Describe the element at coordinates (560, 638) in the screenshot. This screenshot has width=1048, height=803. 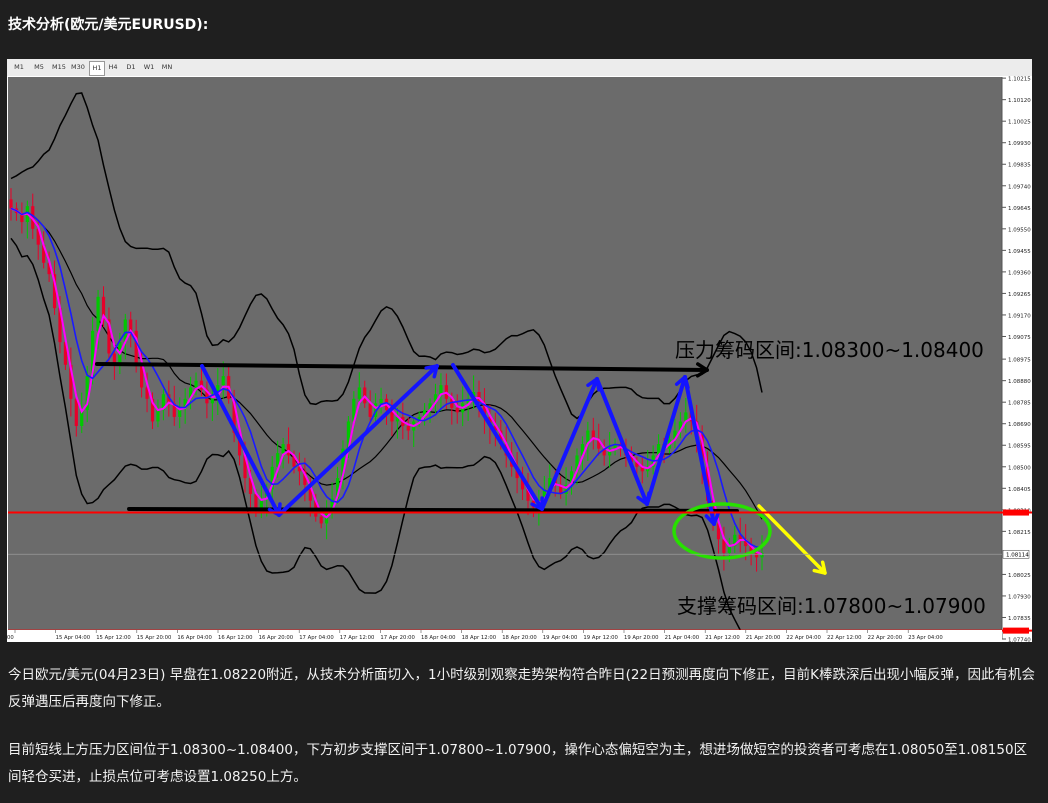
I see `time-tick-label: 19 Apr 04:00` at that location.